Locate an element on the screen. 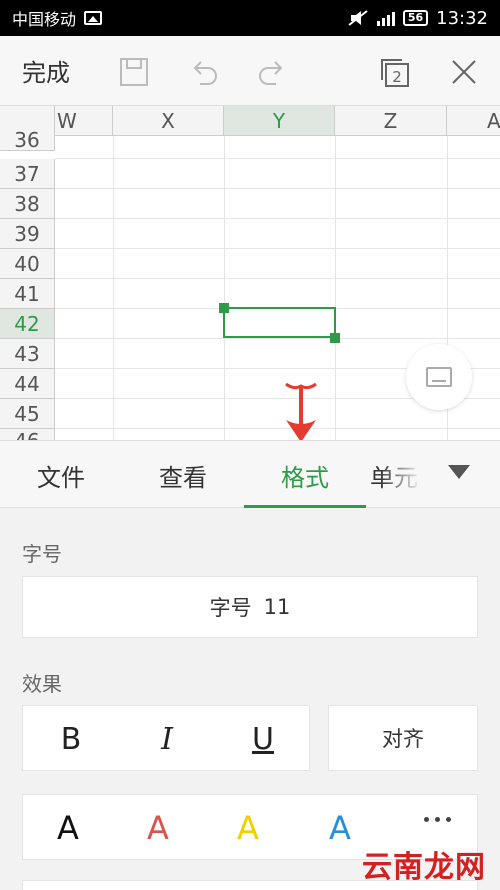 The image size is (500, 890). ribbon-tabbar: 文件 查看 格式 单元 is located at coordinates (250, 474).